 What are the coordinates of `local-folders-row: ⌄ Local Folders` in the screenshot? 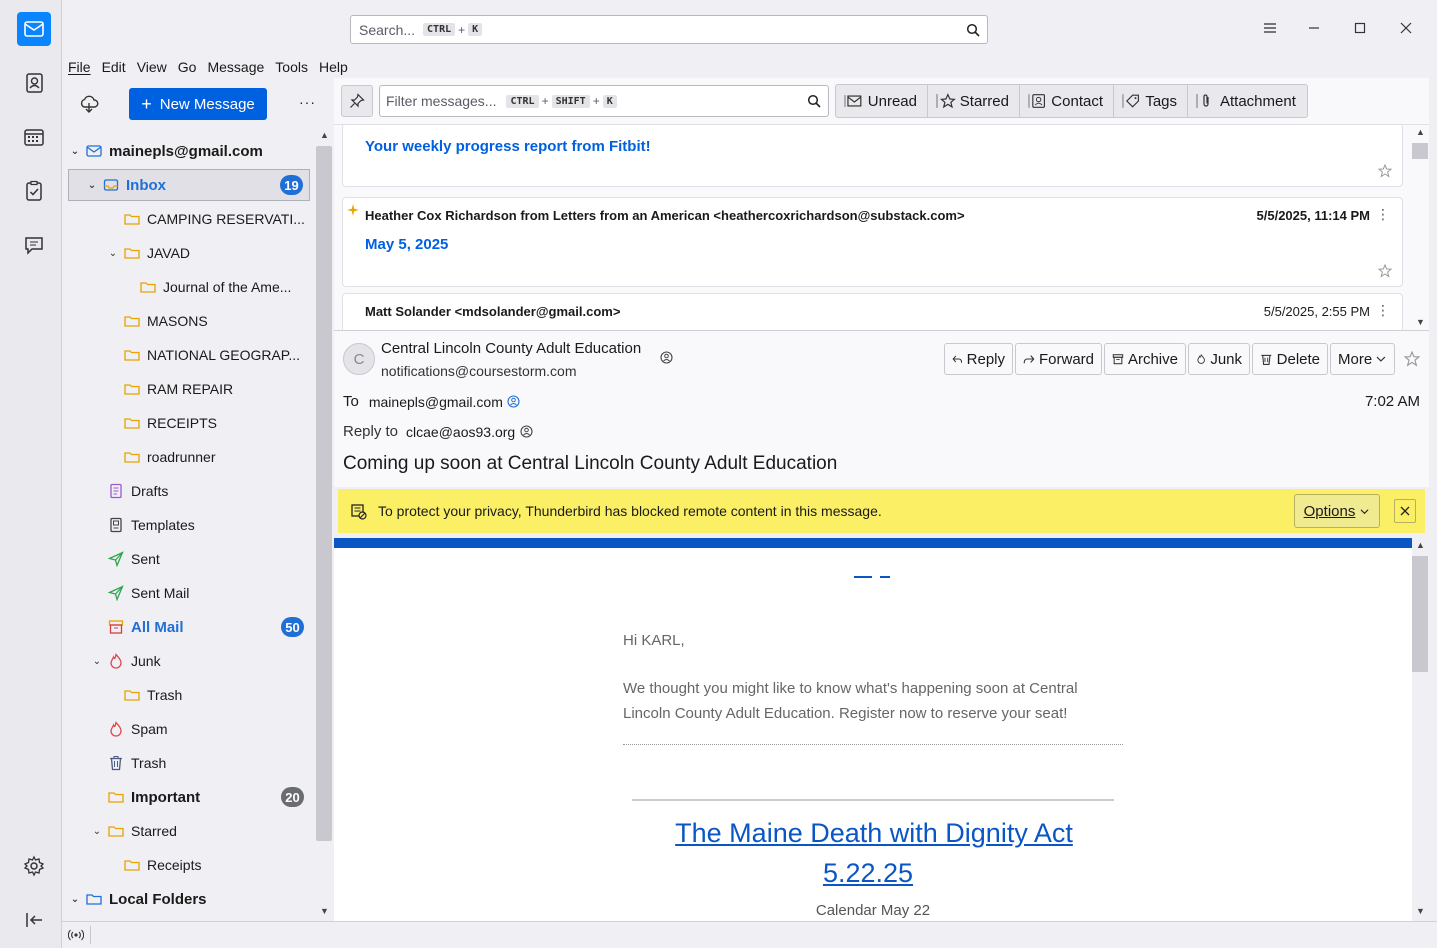 It's located at (189, 899).